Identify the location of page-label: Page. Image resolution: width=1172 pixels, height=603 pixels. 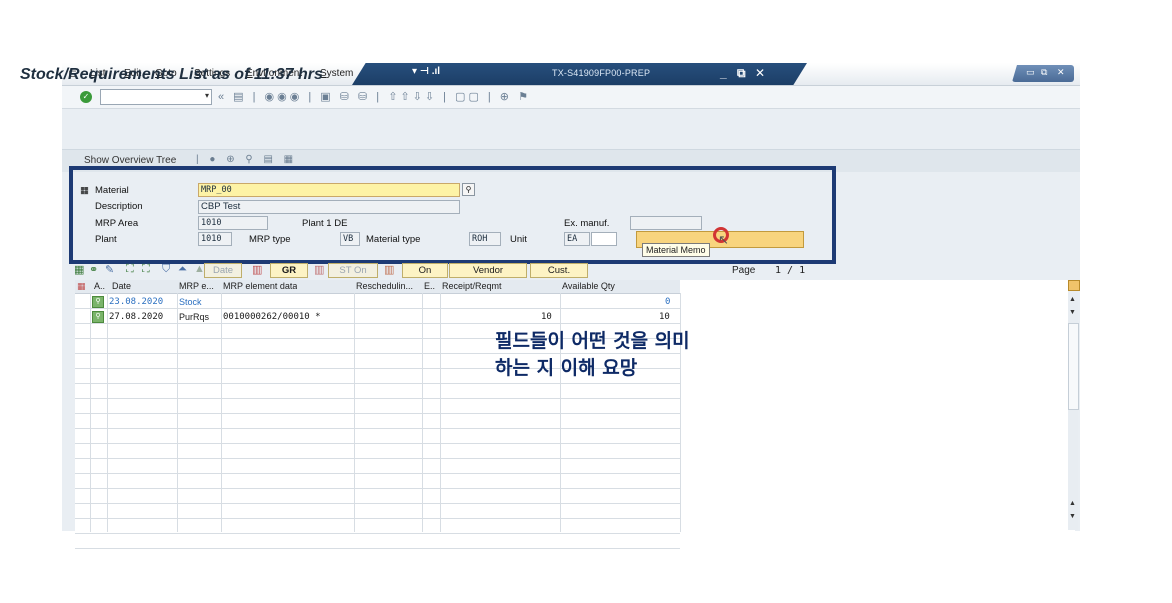
(744, 270).